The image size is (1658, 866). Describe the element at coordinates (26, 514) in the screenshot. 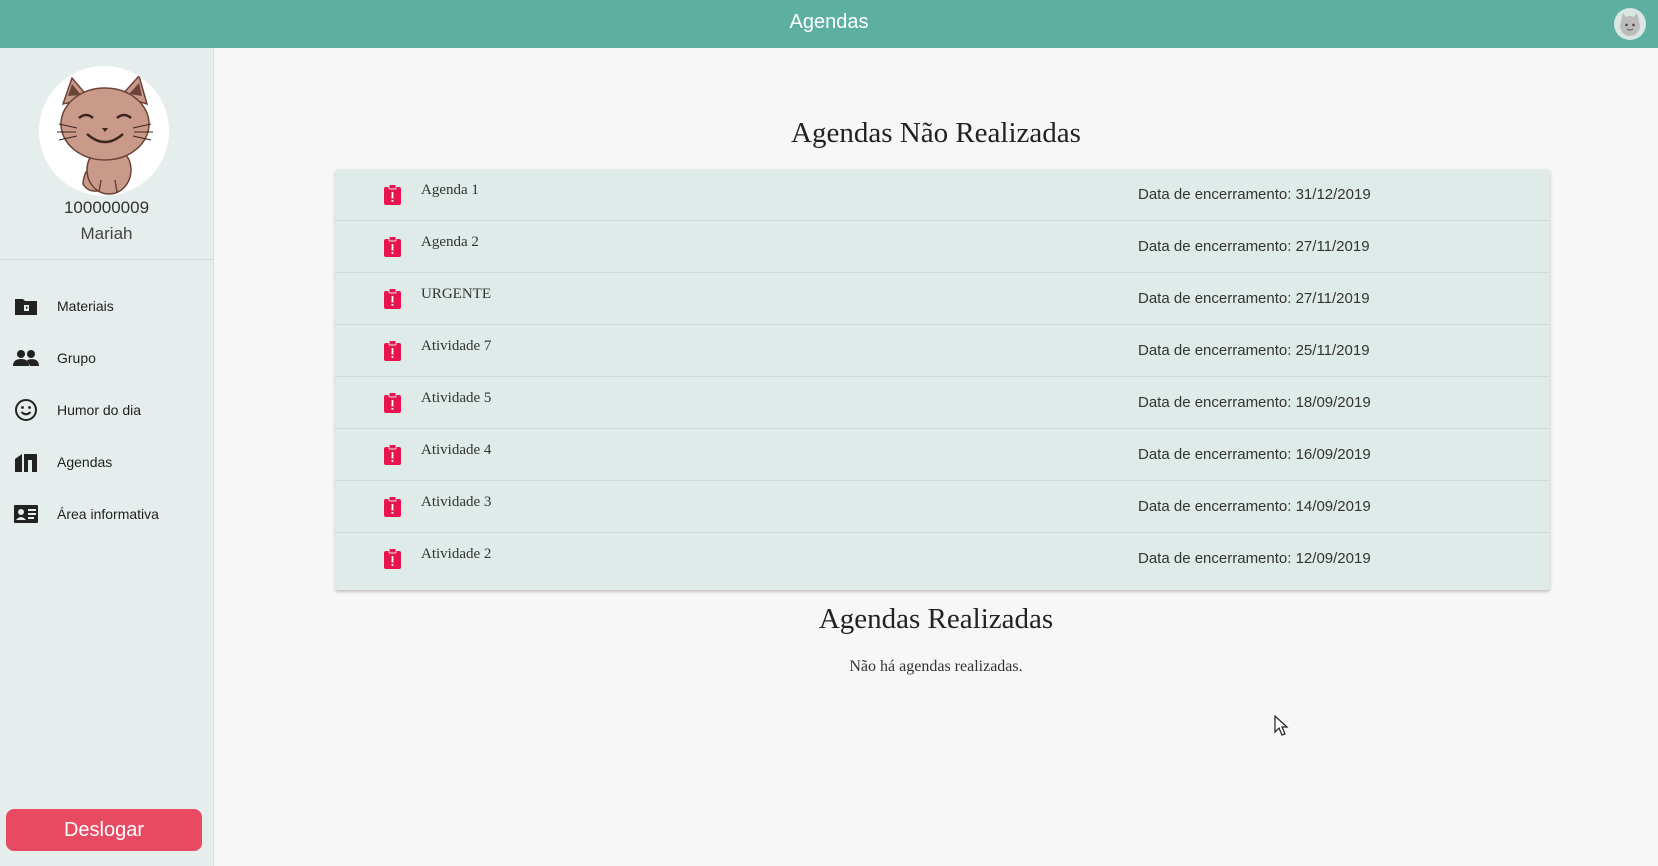

I see `contact-card-icon` at that location.